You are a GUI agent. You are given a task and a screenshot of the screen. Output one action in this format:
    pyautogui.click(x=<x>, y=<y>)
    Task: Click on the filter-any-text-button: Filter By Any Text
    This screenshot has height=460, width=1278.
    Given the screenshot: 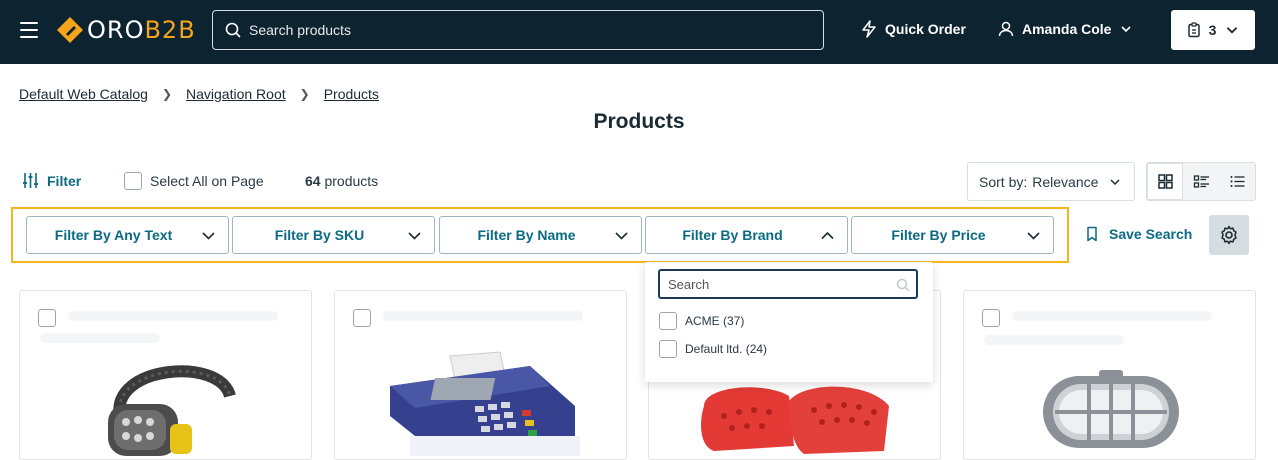 What is the action you would take?
    pyautogui.click(x=127, y=235)
    